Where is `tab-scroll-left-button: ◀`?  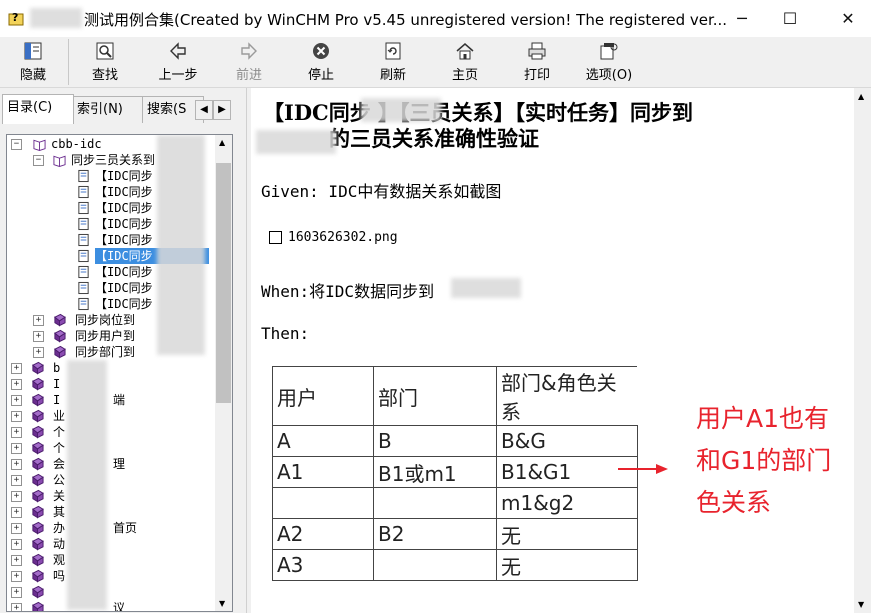
tab-scroll-left-button: ◀ is located at coordinates (204, 110).